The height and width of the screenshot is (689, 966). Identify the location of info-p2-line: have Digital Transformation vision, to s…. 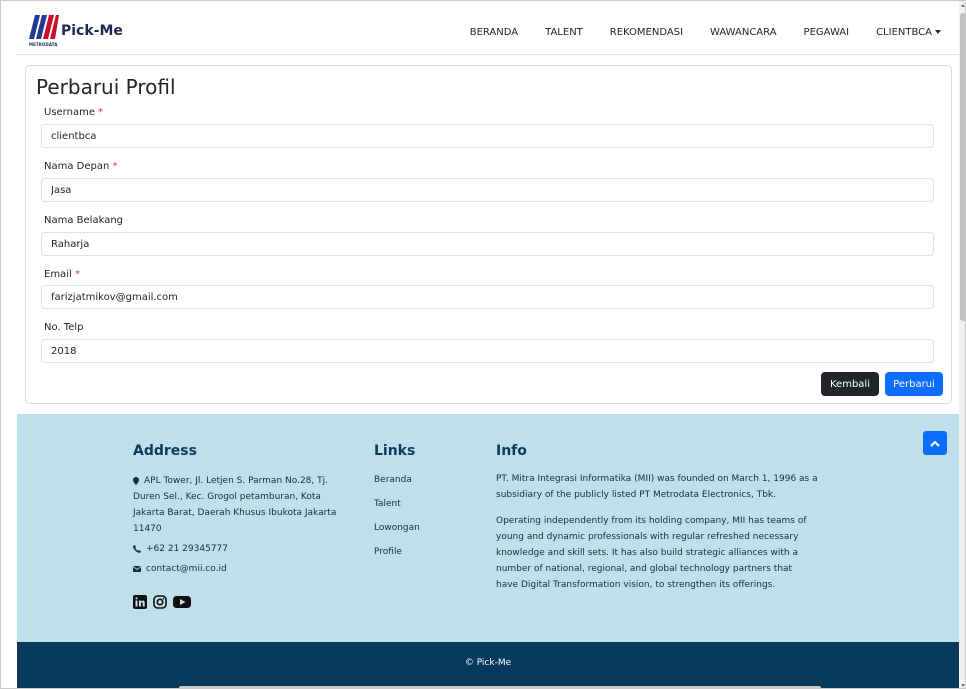
(636, 585).